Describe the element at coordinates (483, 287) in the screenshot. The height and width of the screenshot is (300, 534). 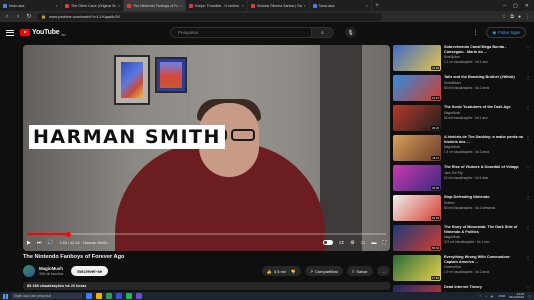
I see `recommendation-title: Dead Internet Theory` at that location.